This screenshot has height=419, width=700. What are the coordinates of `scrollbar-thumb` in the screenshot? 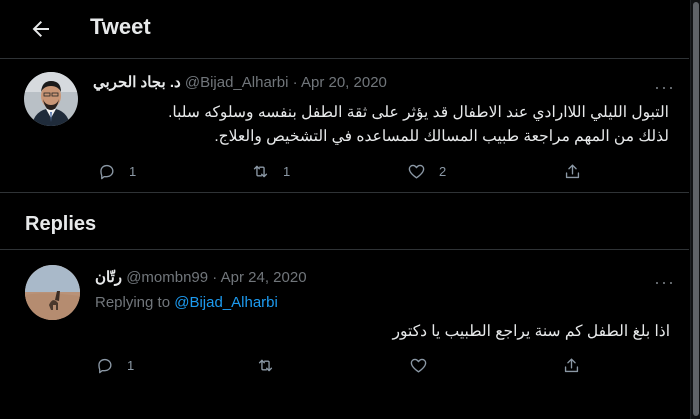 It's located at (696, 209).